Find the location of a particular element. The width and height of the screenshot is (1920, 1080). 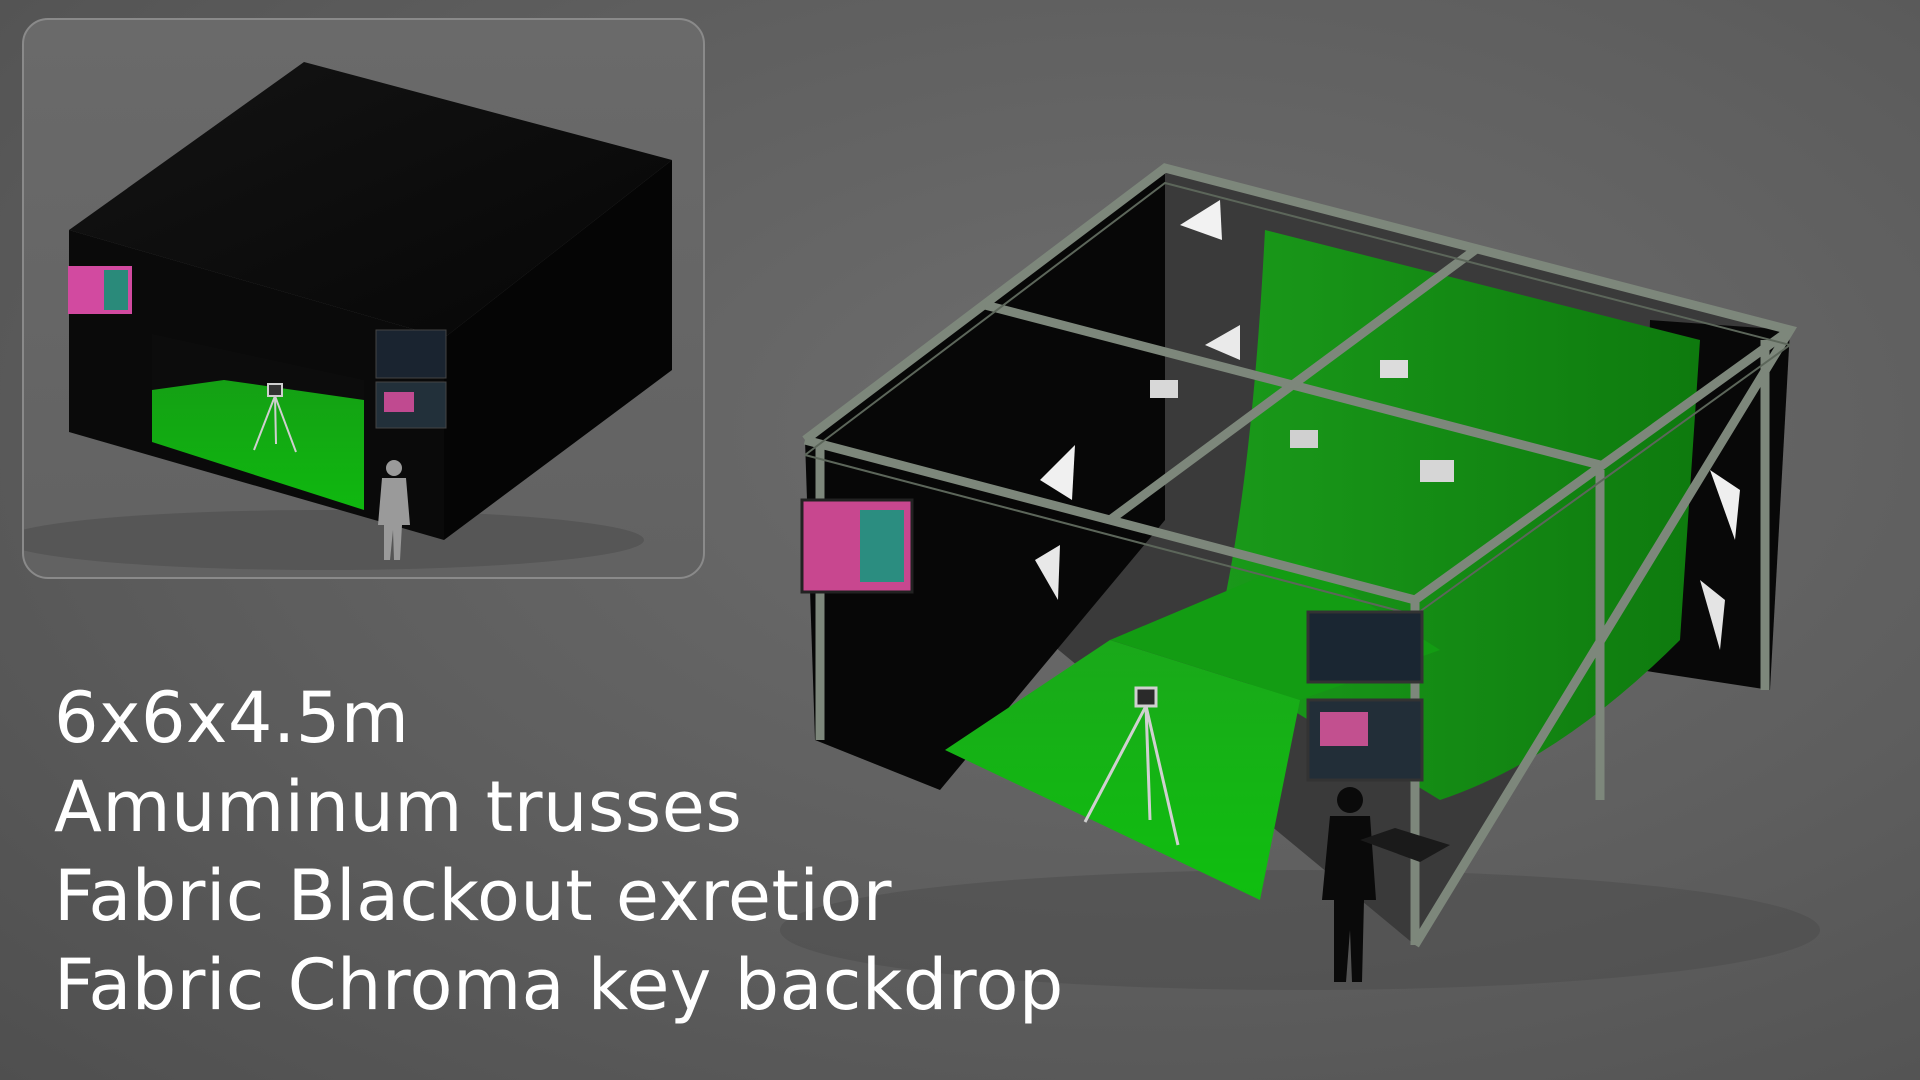

spec-dimensions: 6x6x4.5m is located at coordinates (232, 718).